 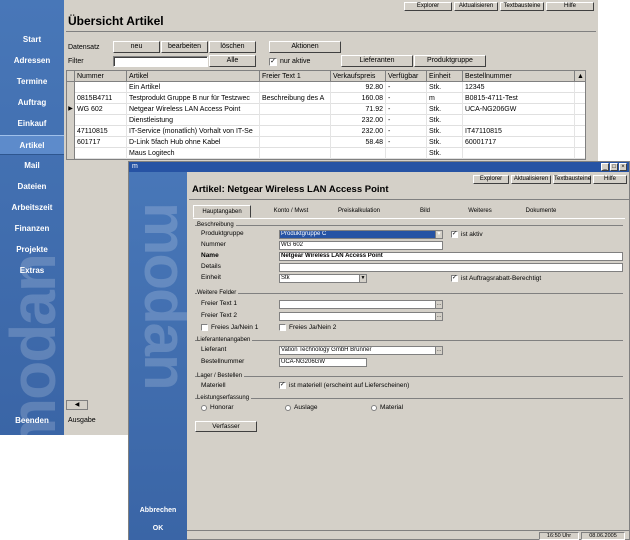 What do you see at coordinates (445, 87) in the screenshot?
I see `cell-einheit: Stk.` at bounding box center [445, 87].